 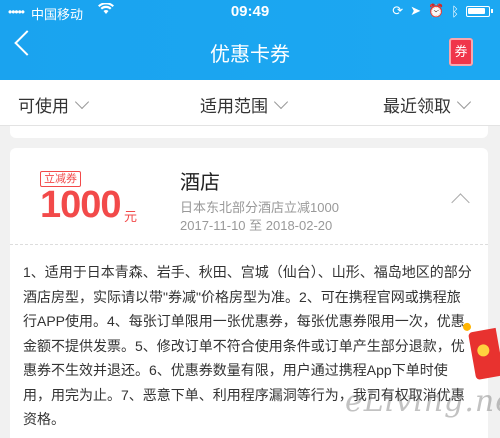 I want to click on status-bar: ••••• 中国移动 09:49 ⟳ ➤ ⏰ ᛒ, so click(x=250, y=12).